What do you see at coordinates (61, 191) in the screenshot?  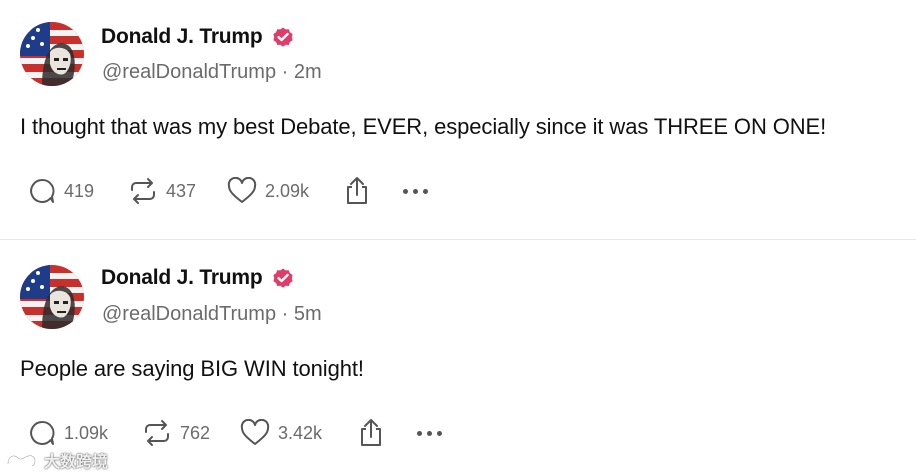 I see `reply-button: 419` at bounding box center [61, 191].